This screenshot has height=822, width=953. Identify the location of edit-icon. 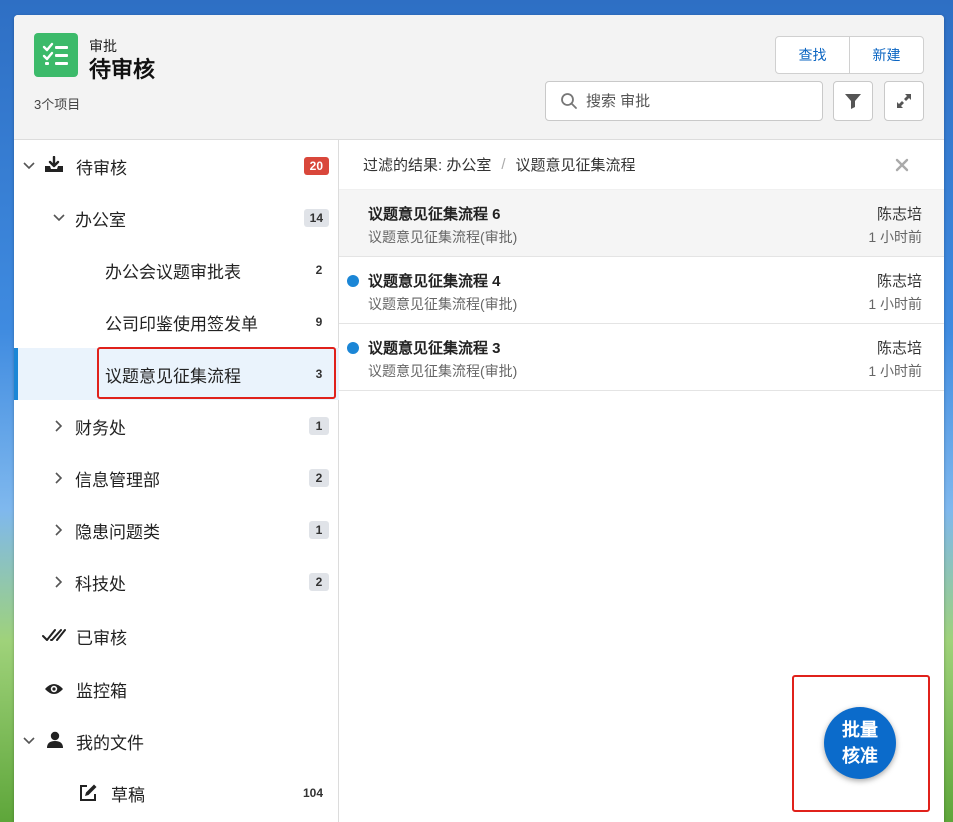
(88, 792).